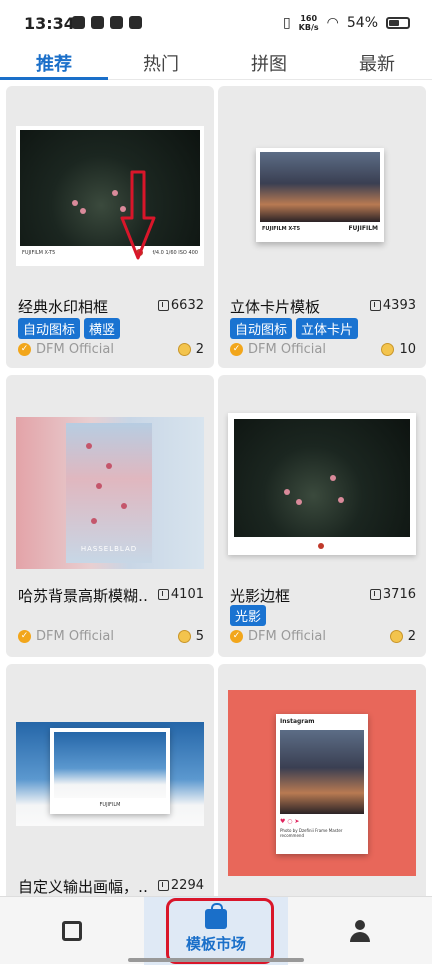  What do you see at coordinates (398, 23) in the screenshot?
I see `battery-icon` at bounding box center [398, 23].